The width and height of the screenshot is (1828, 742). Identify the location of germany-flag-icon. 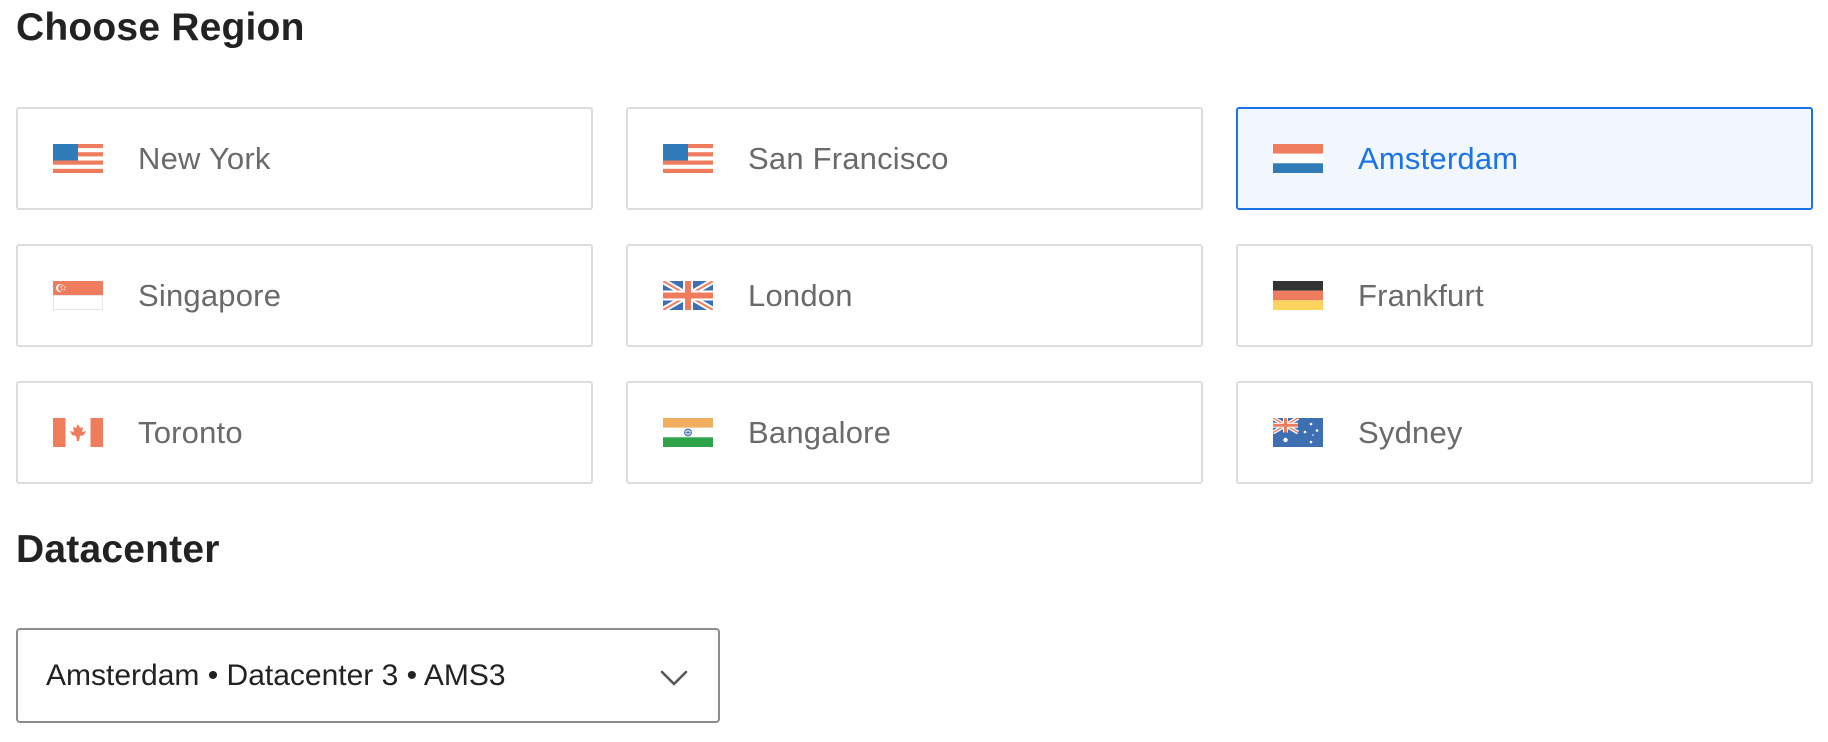
(1298, 295).